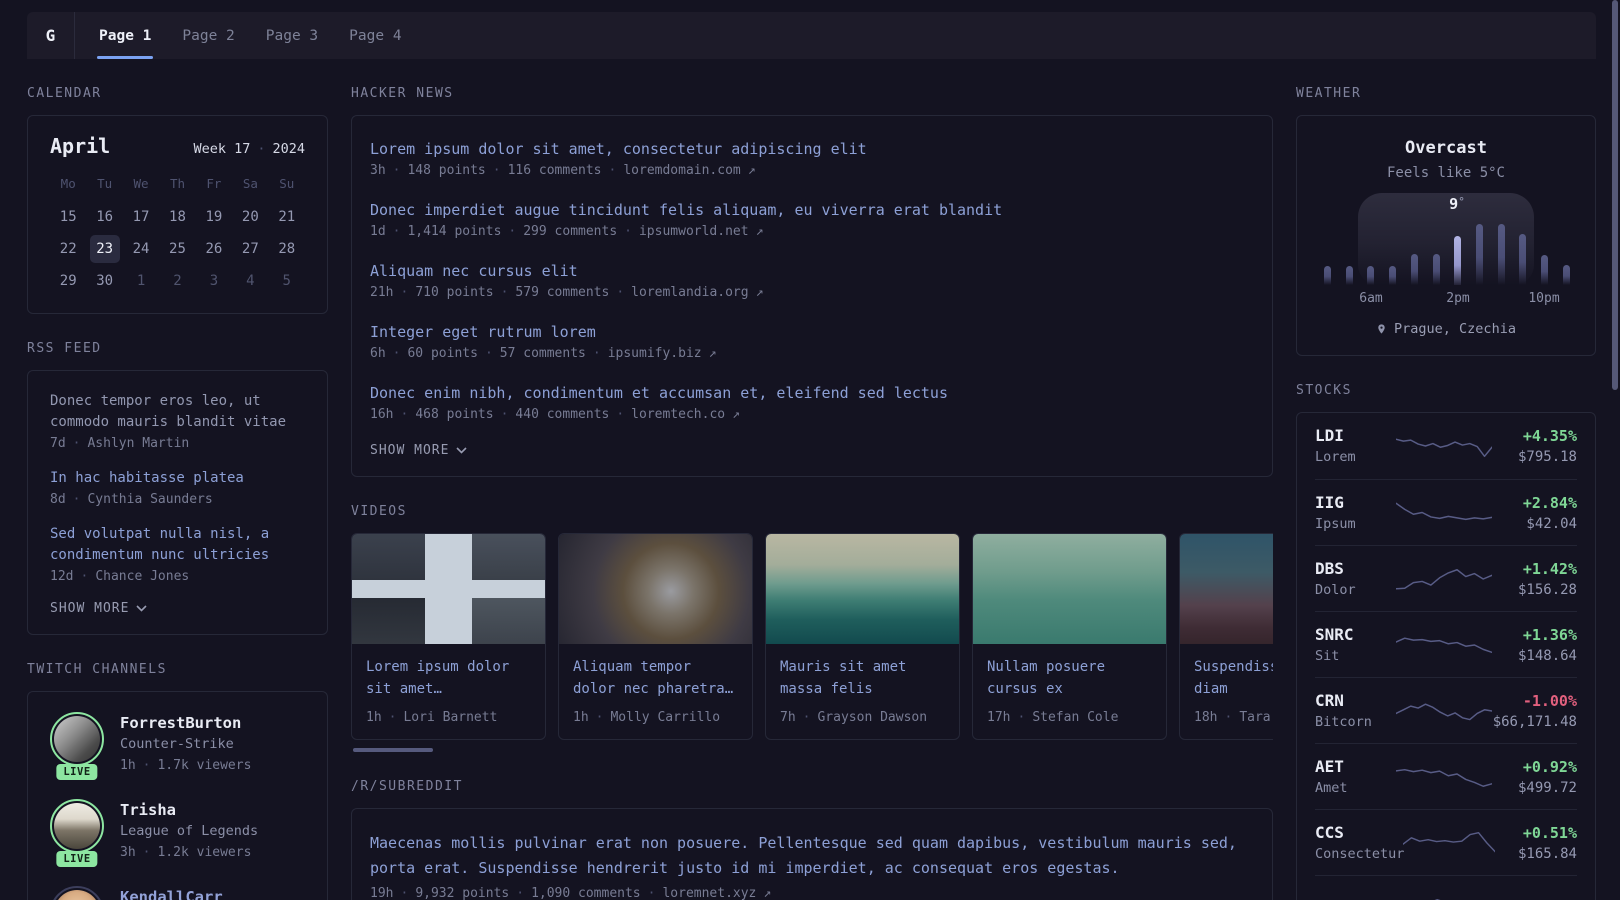  What do you see at coordinates (812, 271) in the screenshot?
I see `hackernews-item-title: Aliquam nec cursus elit` at bounding box center [812, 271].